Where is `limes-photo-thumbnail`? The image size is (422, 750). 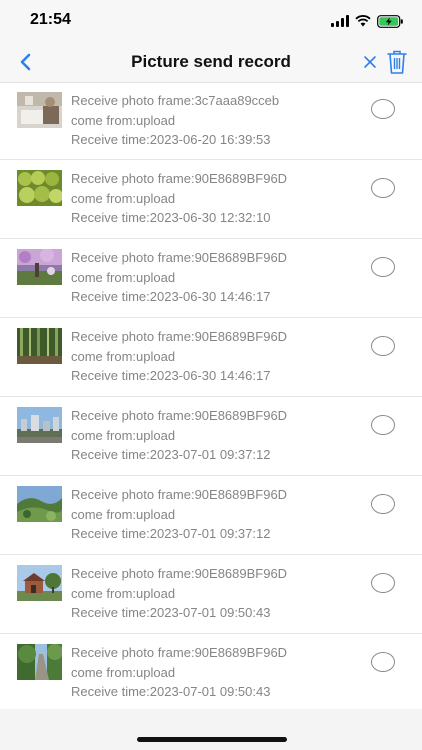
limes-photo-thumbnail is located at coordinates (39, 188).